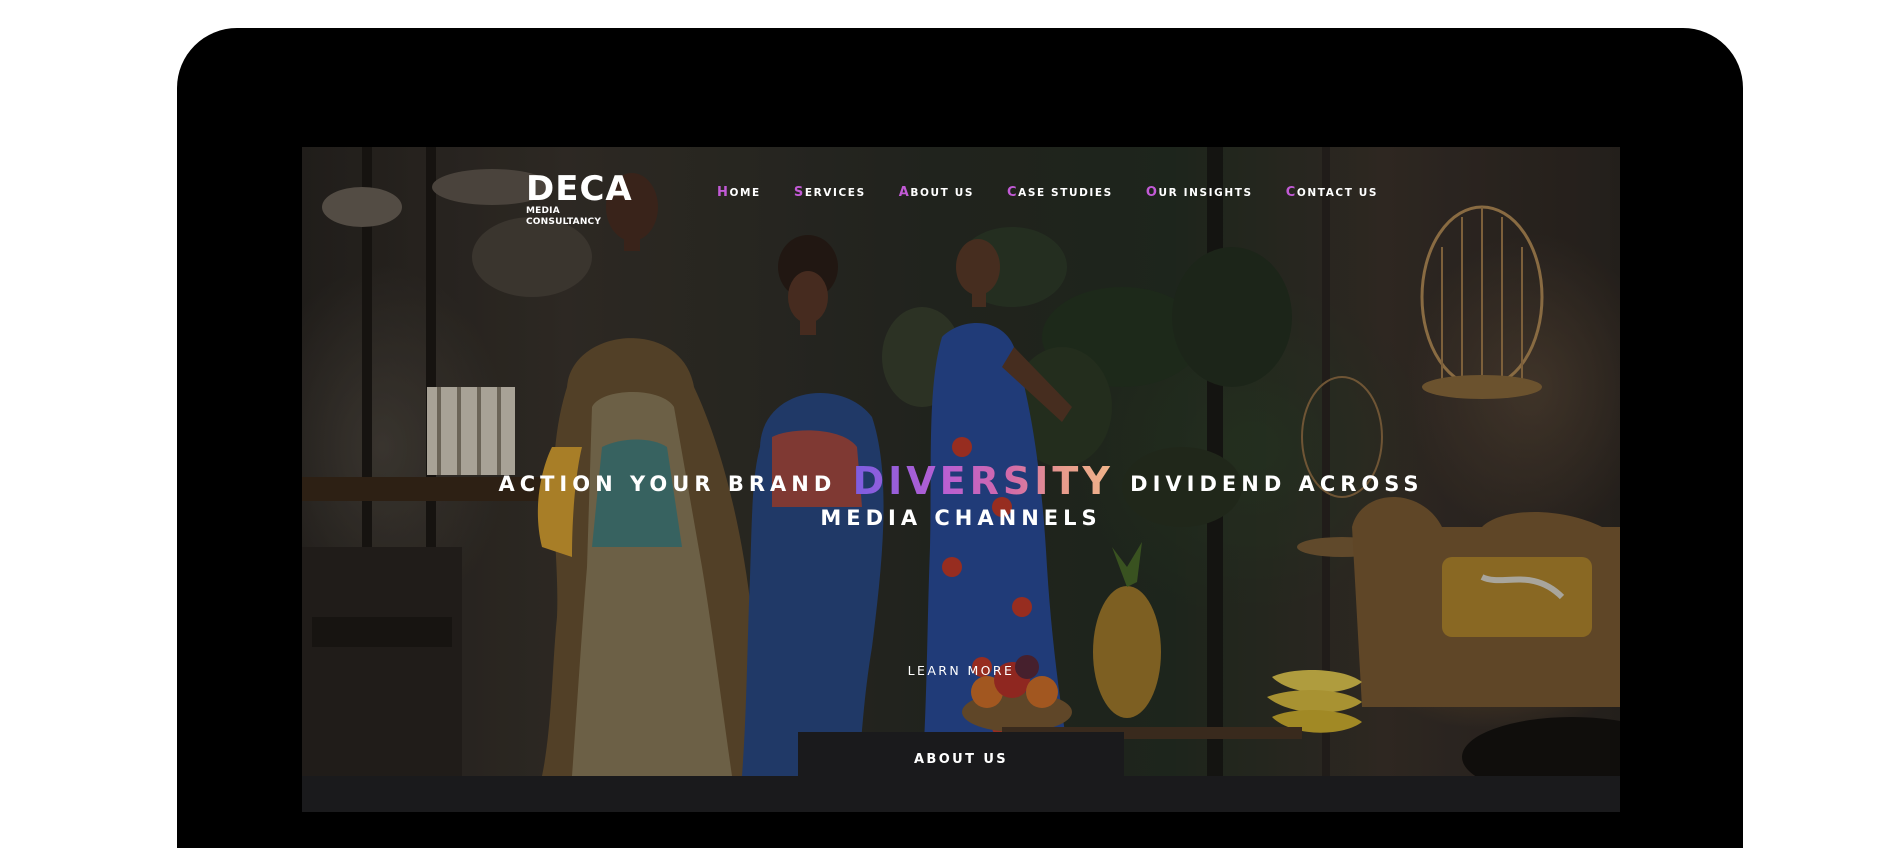 The image size is (1903, 848). I want to click on headline-highlight: DIVERSITY, so click(983, 481).